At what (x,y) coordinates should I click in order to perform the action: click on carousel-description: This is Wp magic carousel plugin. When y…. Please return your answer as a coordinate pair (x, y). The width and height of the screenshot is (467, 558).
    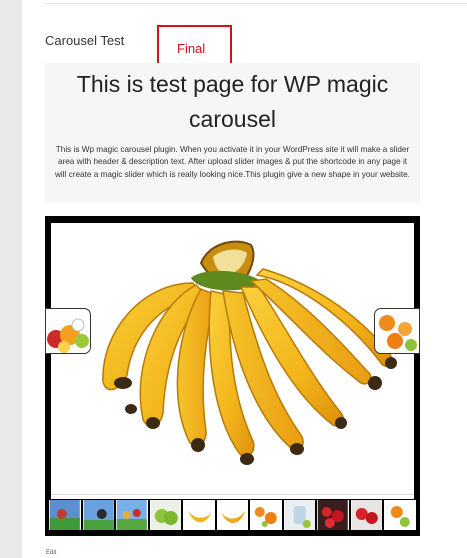
    Looking at the image, I should click on (232, 162).